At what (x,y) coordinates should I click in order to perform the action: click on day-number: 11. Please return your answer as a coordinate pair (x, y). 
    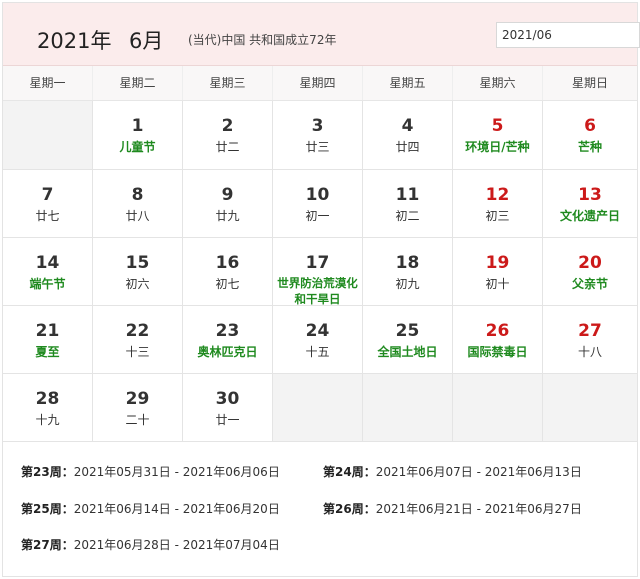
    Looking at the image, I should click on (407, 195).